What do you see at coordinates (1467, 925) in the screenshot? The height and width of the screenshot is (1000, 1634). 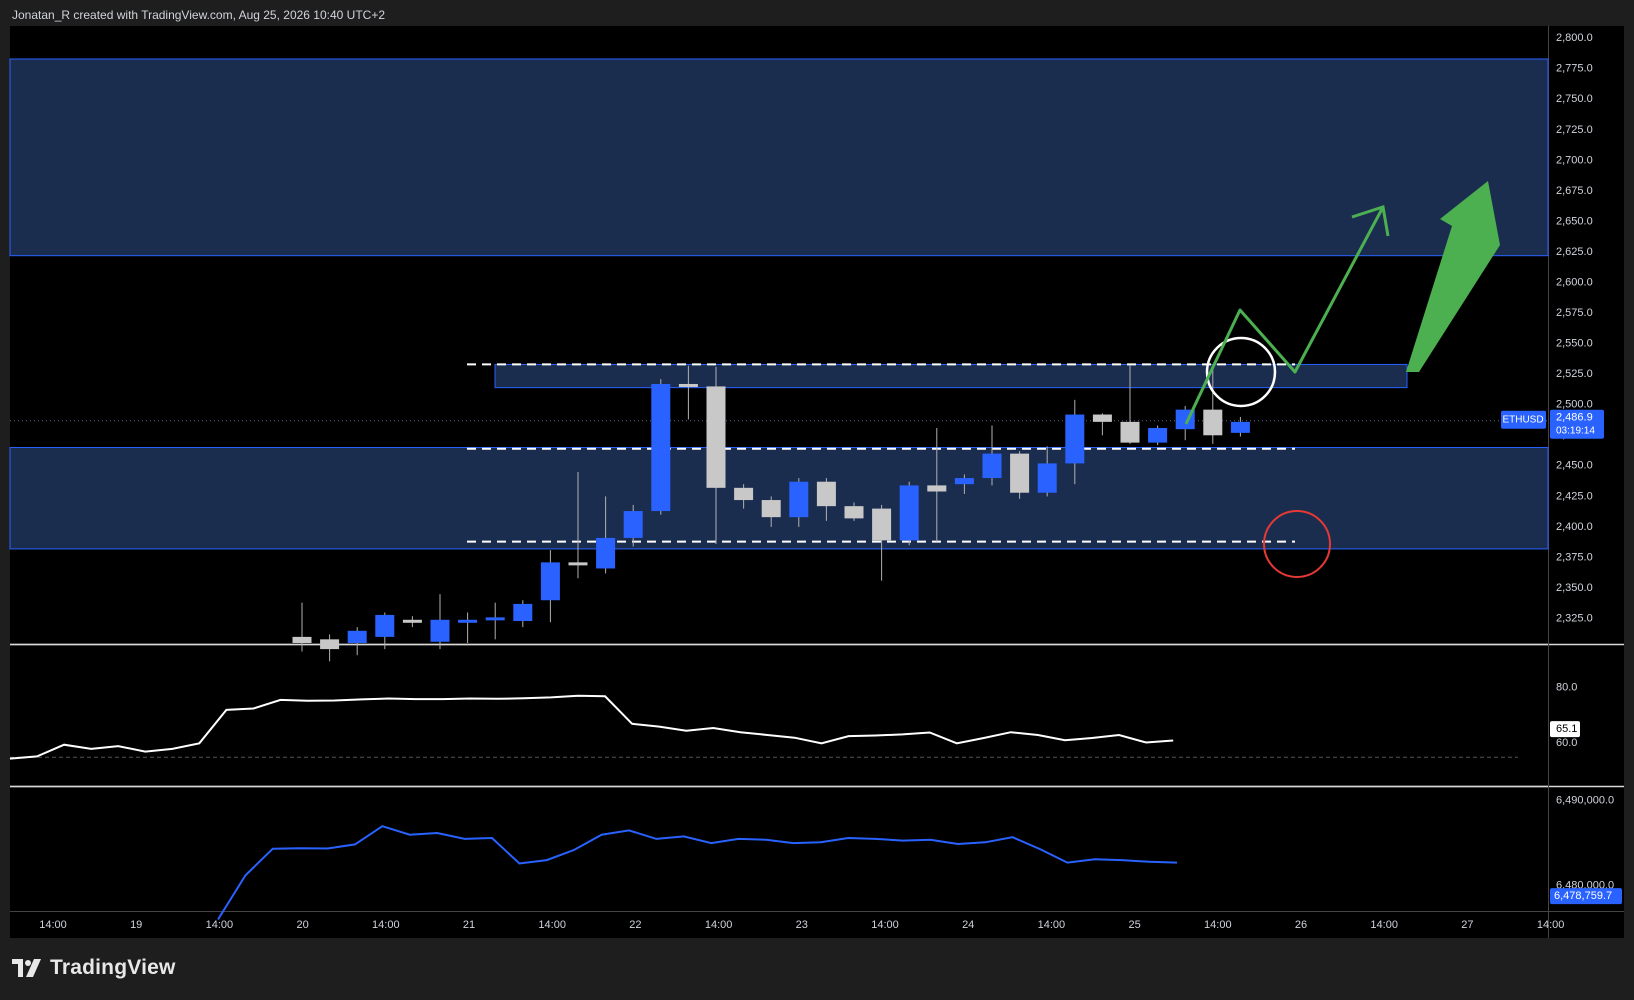 I see `time-tick-label: 27` at bounding box center [1467, 925].